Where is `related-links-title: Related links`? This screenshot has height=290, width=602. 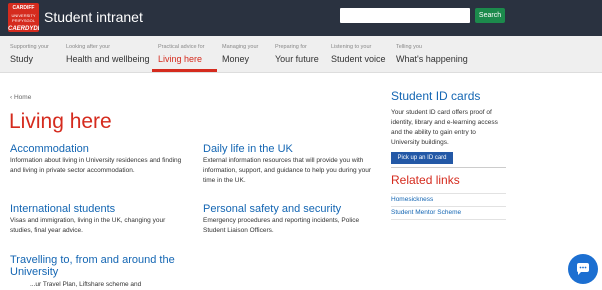
related-links-title: Related links is located at coordinates (425, 180).